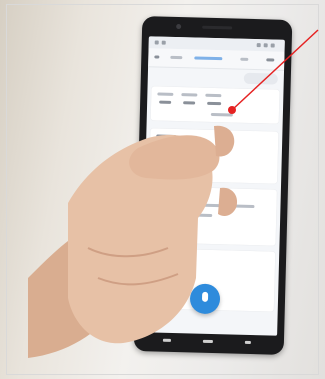 The width and height of the screenshot is (325, 379). I want to click on annotation-line, so click(275, 70).